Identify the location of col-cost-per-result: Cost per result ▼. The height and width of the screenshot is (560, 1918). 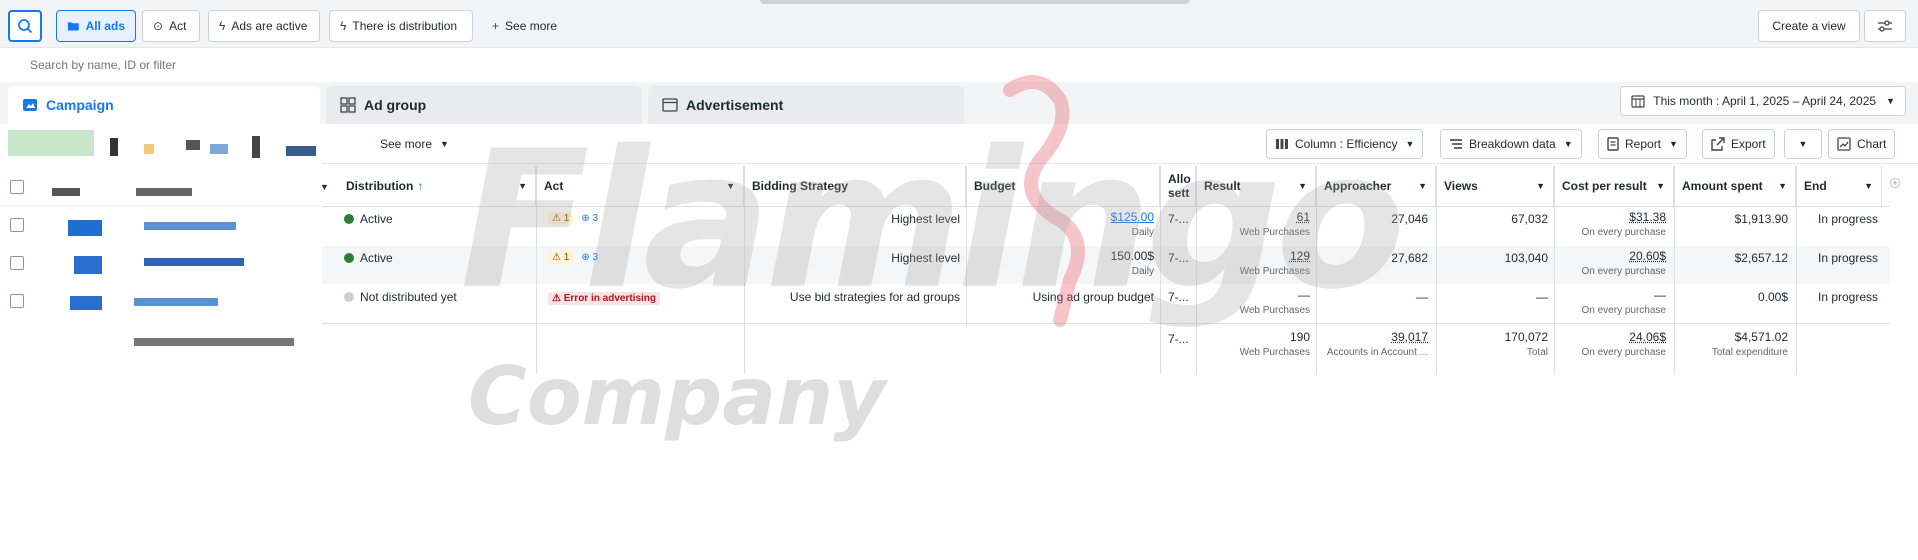
(1614, 186).